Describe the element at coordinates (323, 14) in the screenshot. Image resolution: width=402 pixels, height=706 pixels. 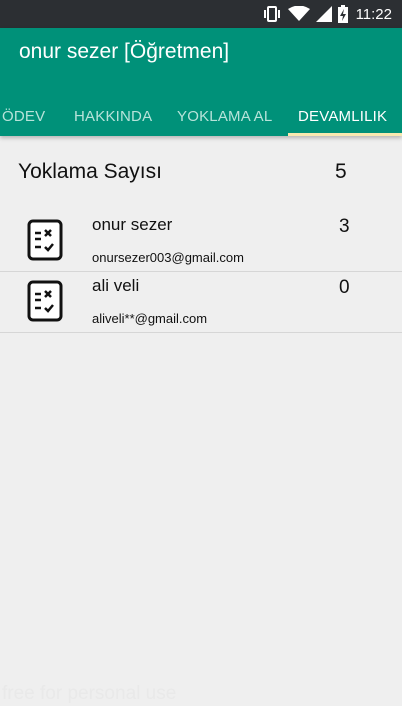
I see `signal-icon` at that location.